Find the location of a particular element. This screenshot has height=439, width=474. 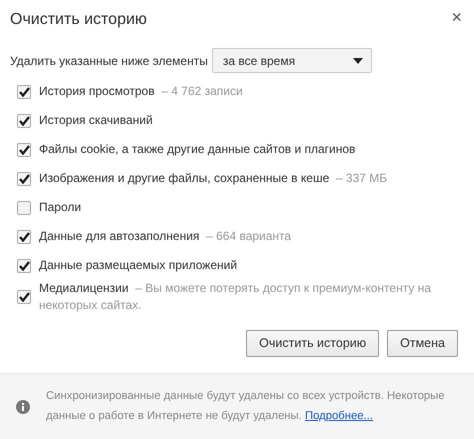

info-icon is located at coordinates (23, 407).